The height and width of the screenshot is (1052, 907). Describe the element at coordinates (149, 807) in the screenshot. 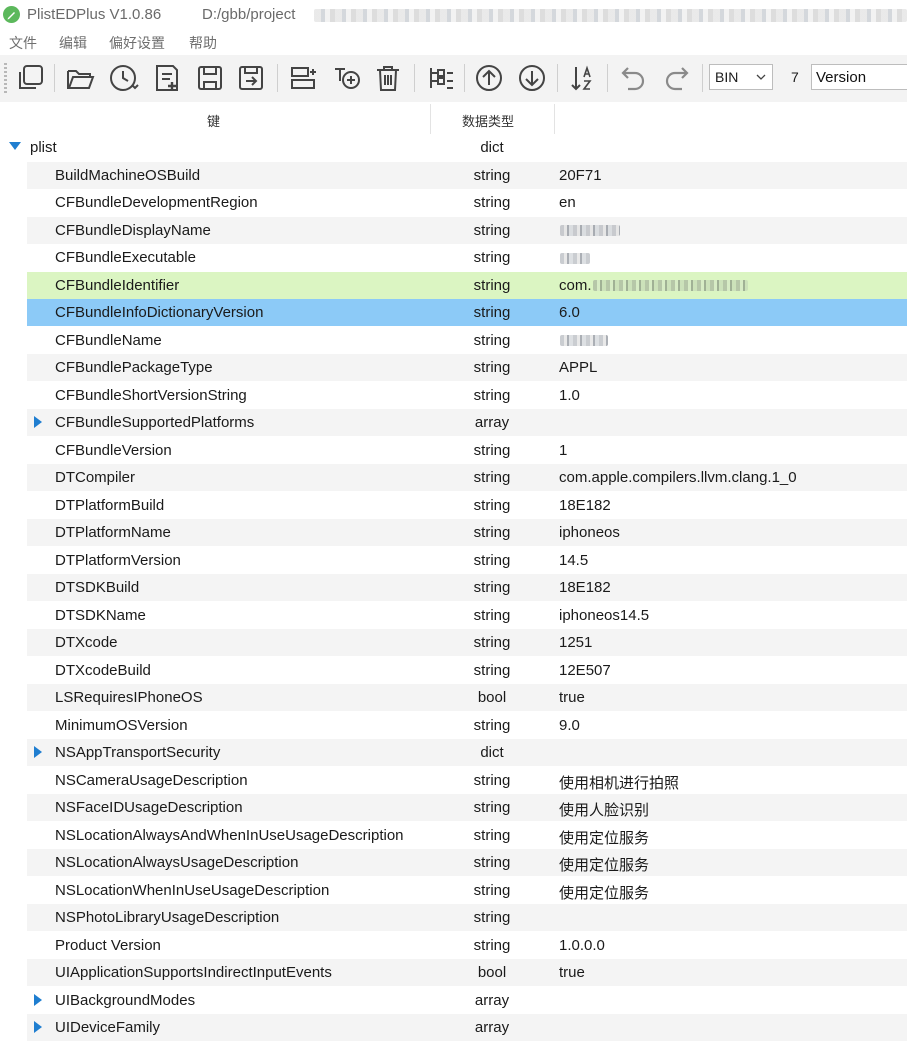

I see `row-key: NSFaceIDUsageDescription` at that location.